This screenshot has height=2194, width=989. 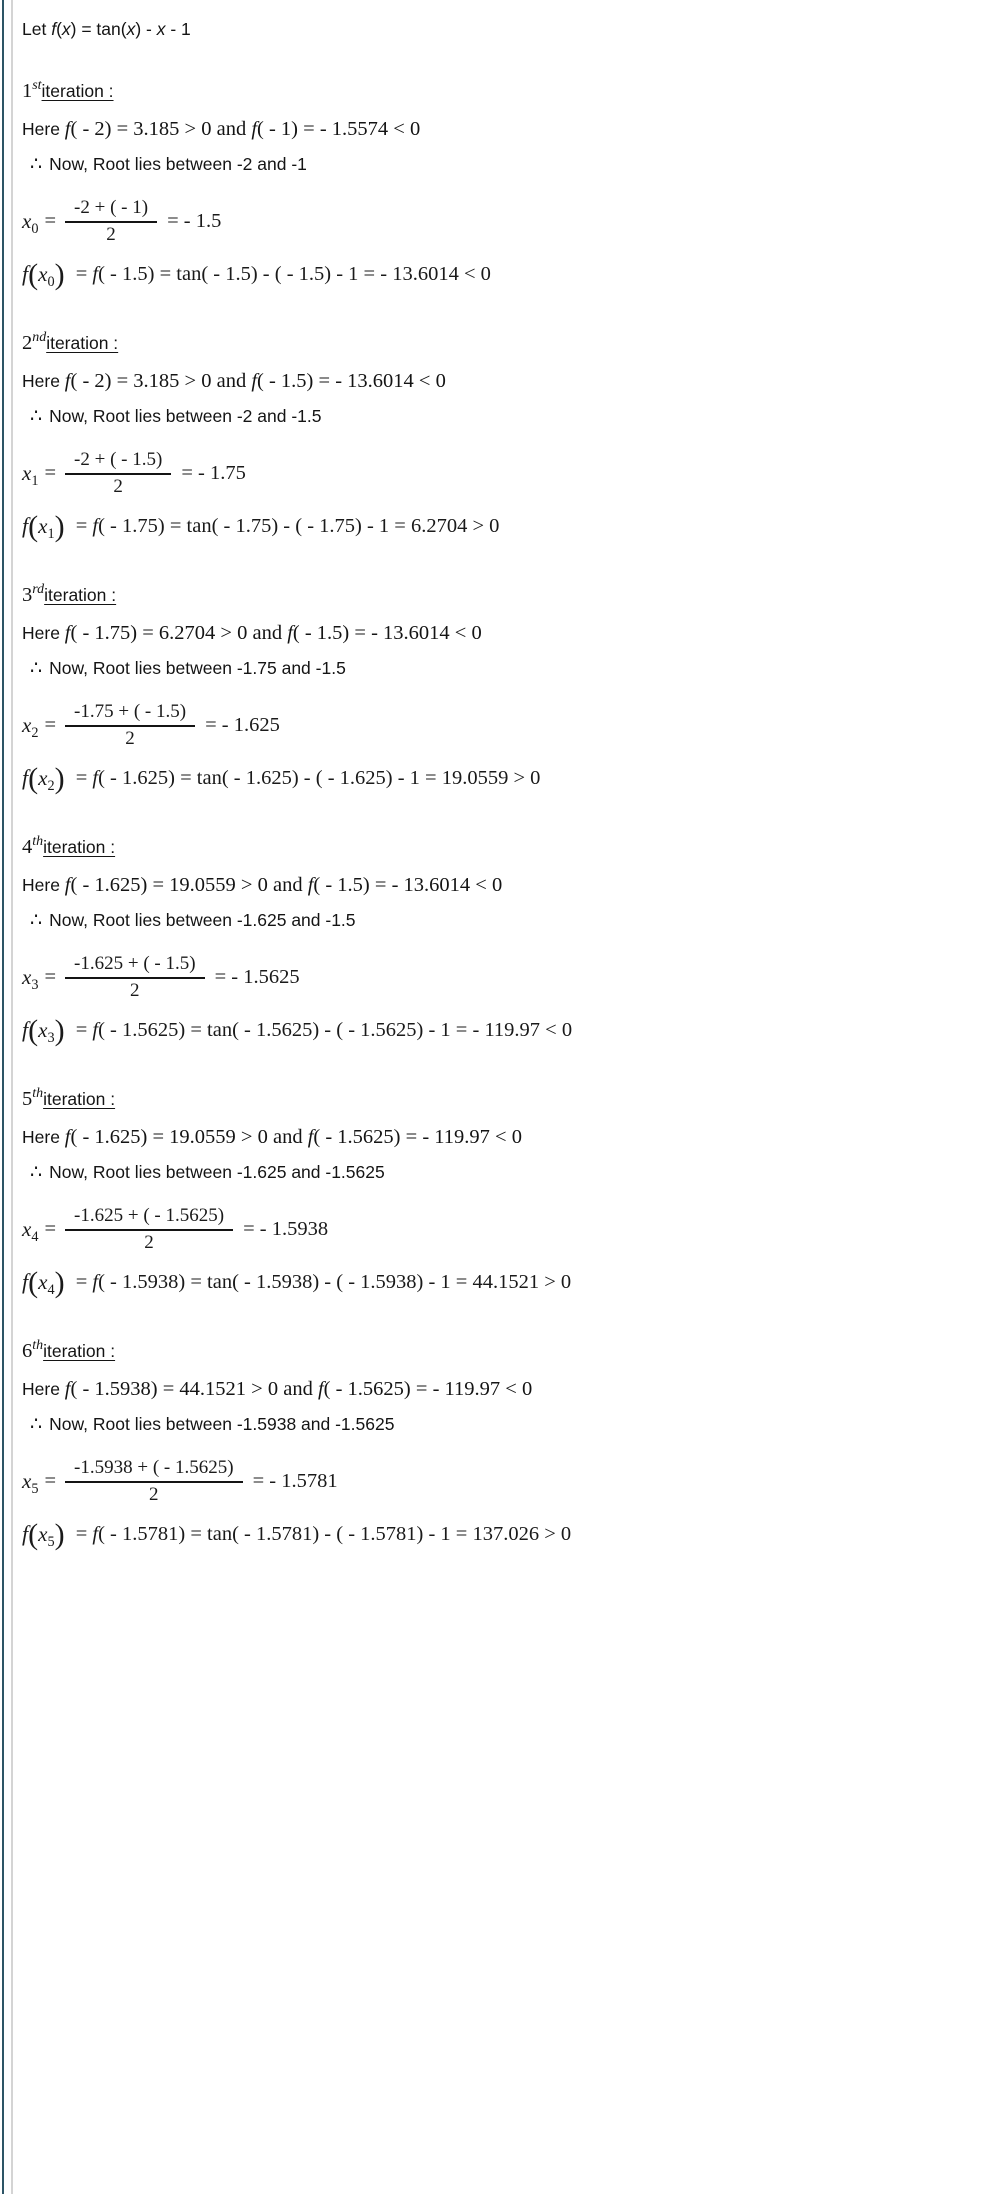 I want to click on fraction-numerator-6: -1.5938 + ( - 1.5625), so click(x=154, y=1467).